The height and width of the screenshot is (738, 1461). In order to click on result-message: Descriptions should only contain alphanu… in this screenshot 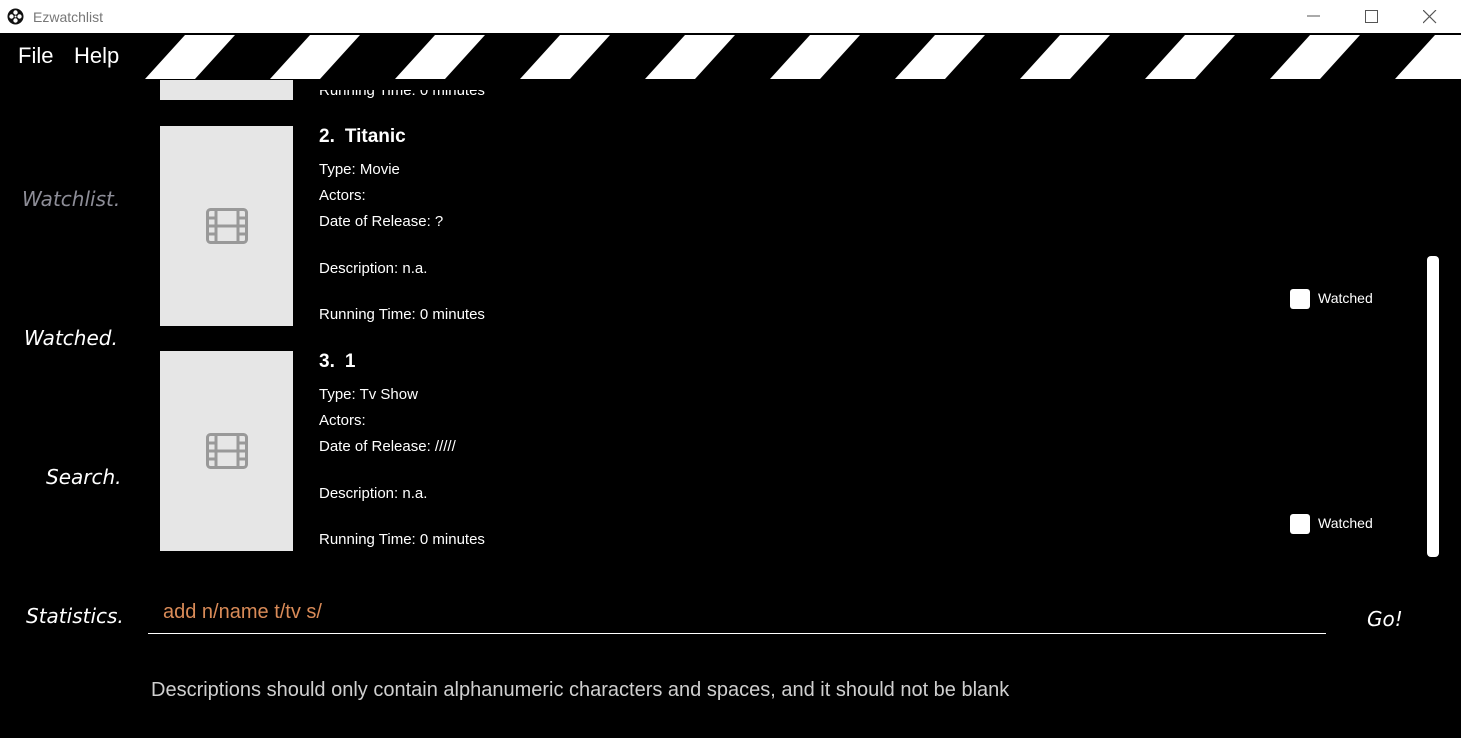, I will do `click(580, 690)`.